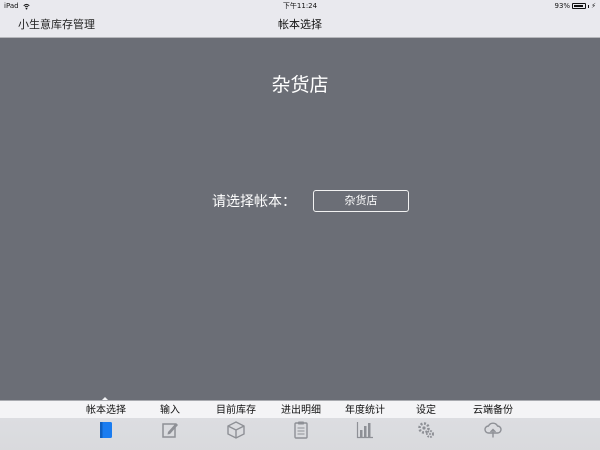 This screenshot has height=450, width=600. What do you see at coordinates (301, 410) in the screenshot?
I see `tab-label: 进出明细` at bounding box center [301, 410].